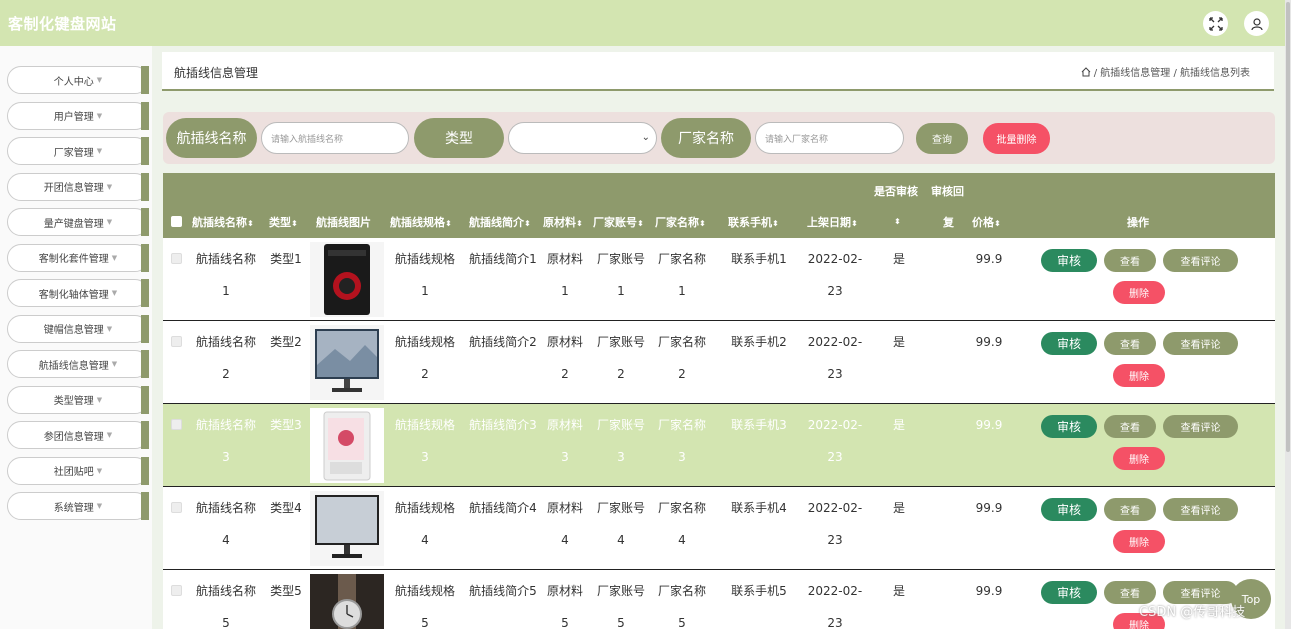  I want to click on cell-date-day: 23, so click(835, 374).